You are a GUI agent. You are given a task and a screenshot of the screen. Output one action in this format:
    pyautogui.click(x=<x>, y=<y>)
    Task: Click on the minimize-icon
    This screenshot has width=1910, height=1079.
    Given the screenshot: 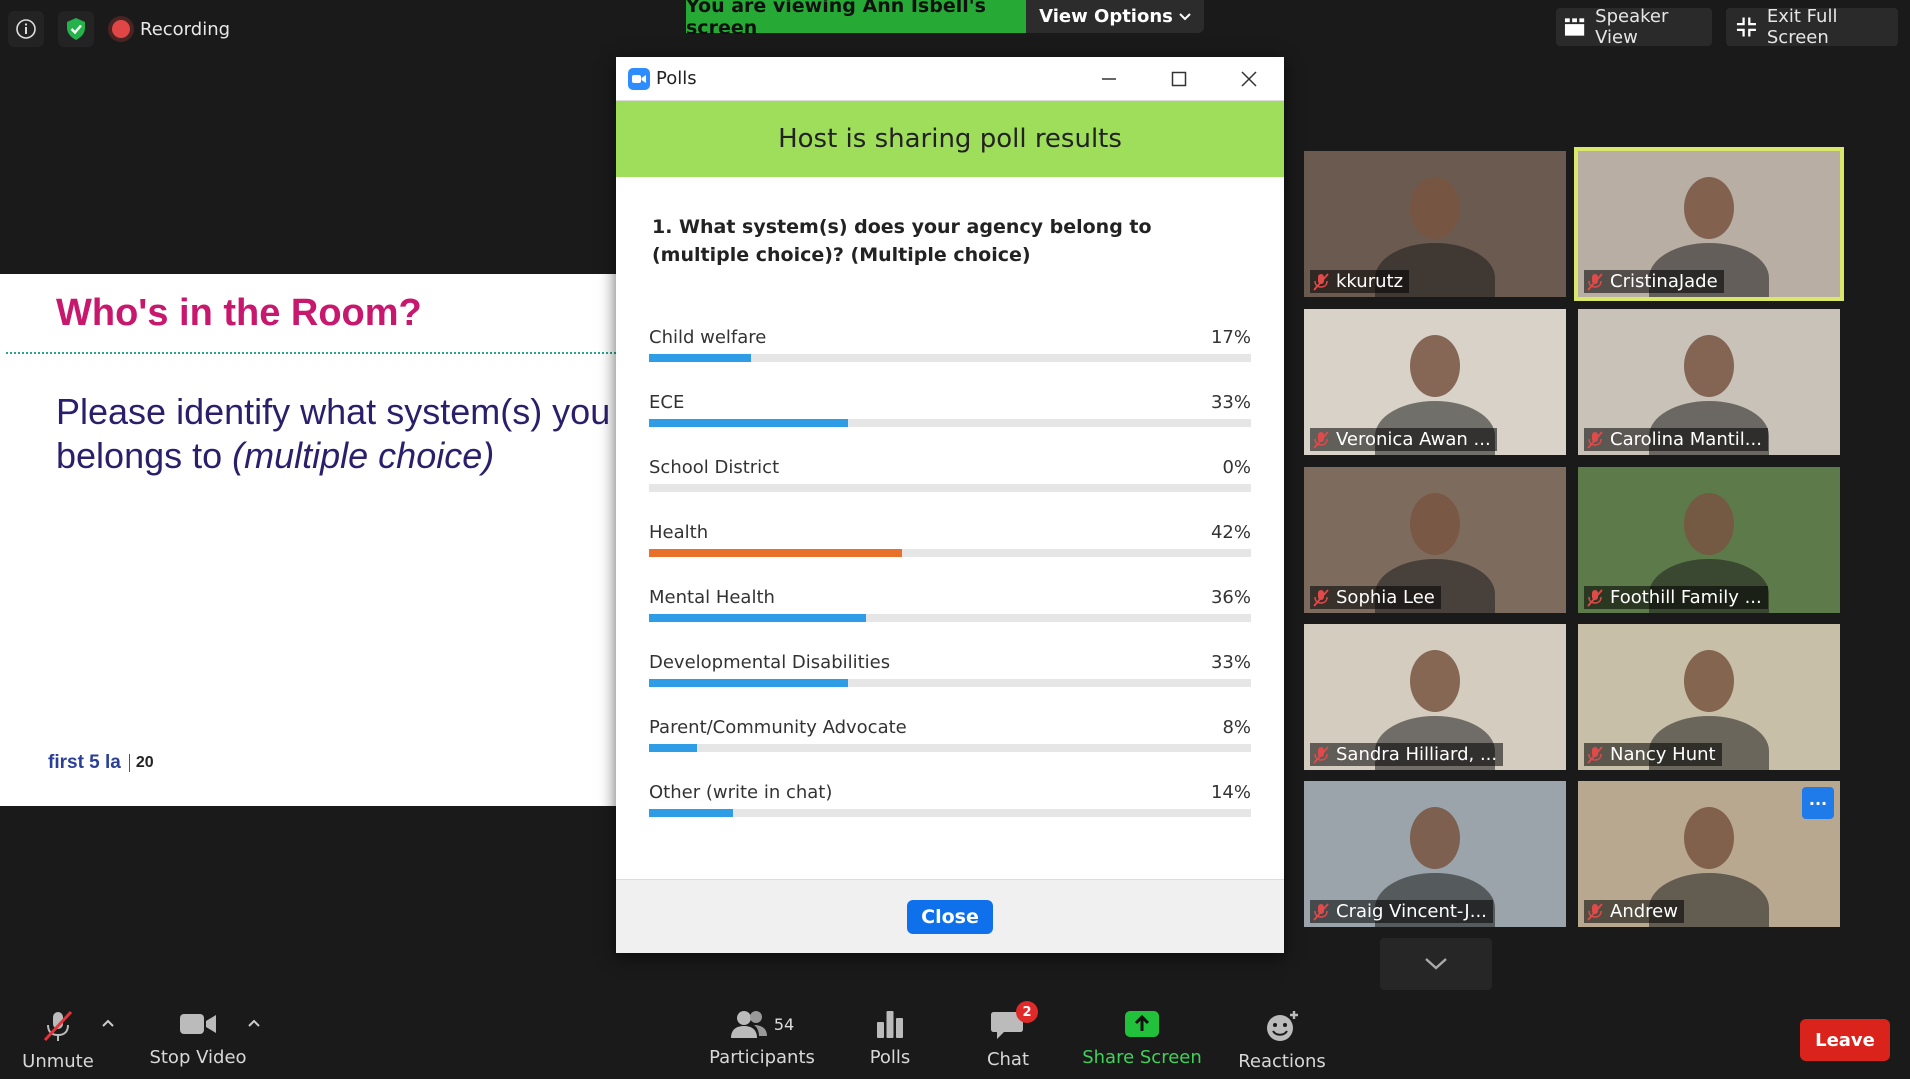 What is the action you would take?
    pyautogui.click(x=1109, y=78)
    